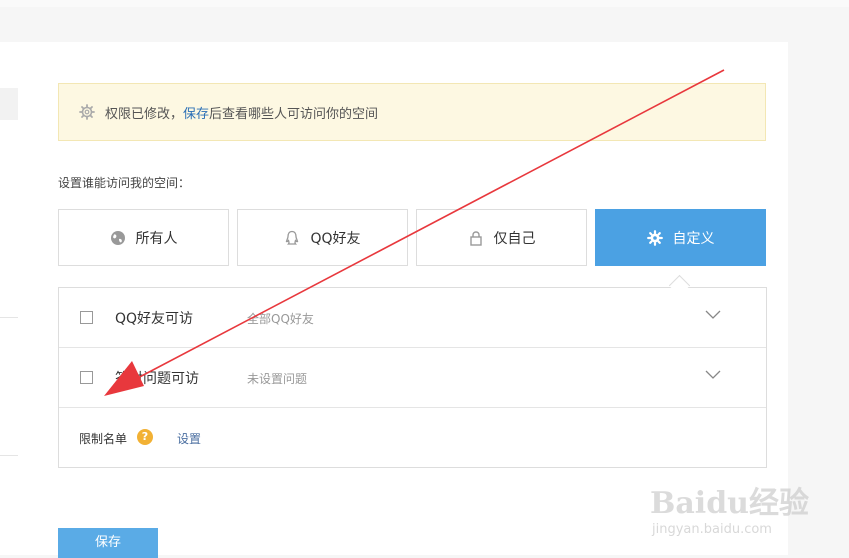  I want to click on watermark-logo: Baidu经验, so click(729, 503).